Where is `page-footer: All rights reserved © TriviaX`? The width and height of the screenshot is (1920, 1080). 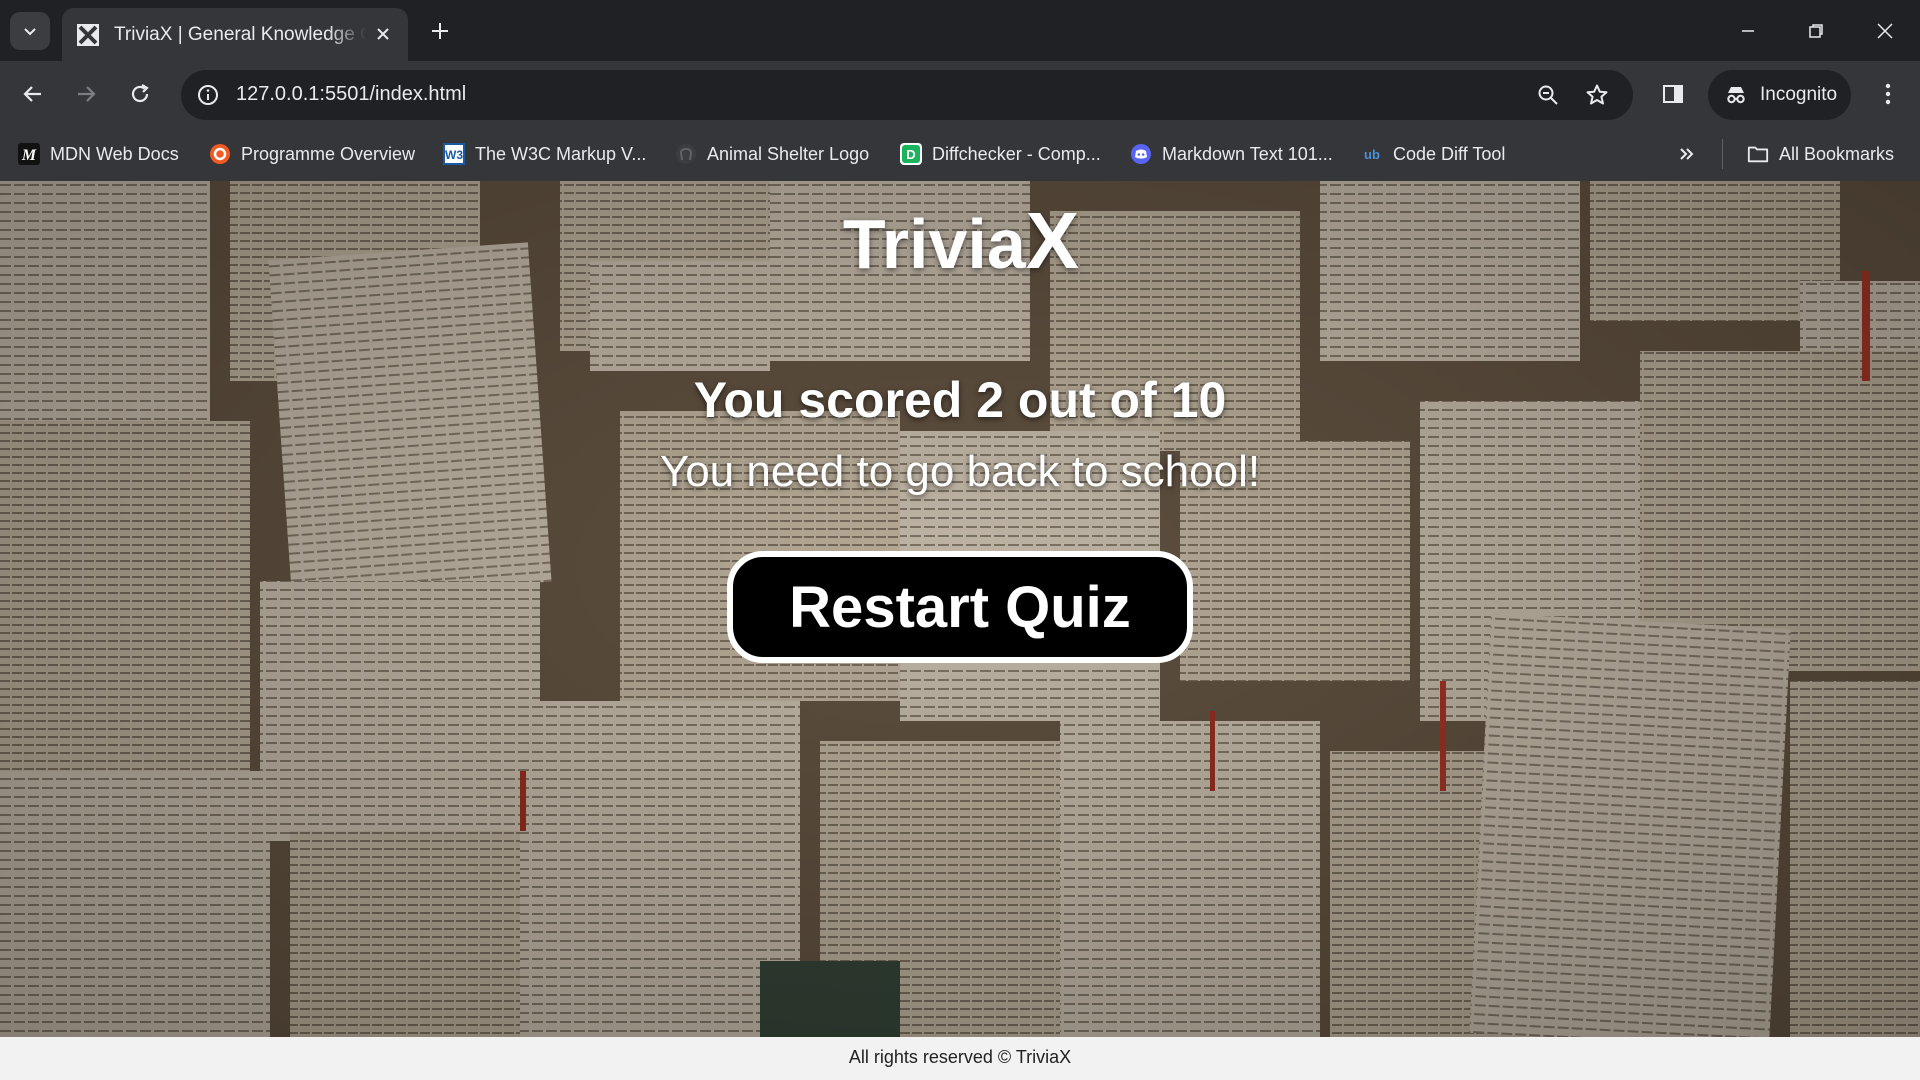
page-footer: All rights reserved © TriviaX is located at coordinates (960, 1058).